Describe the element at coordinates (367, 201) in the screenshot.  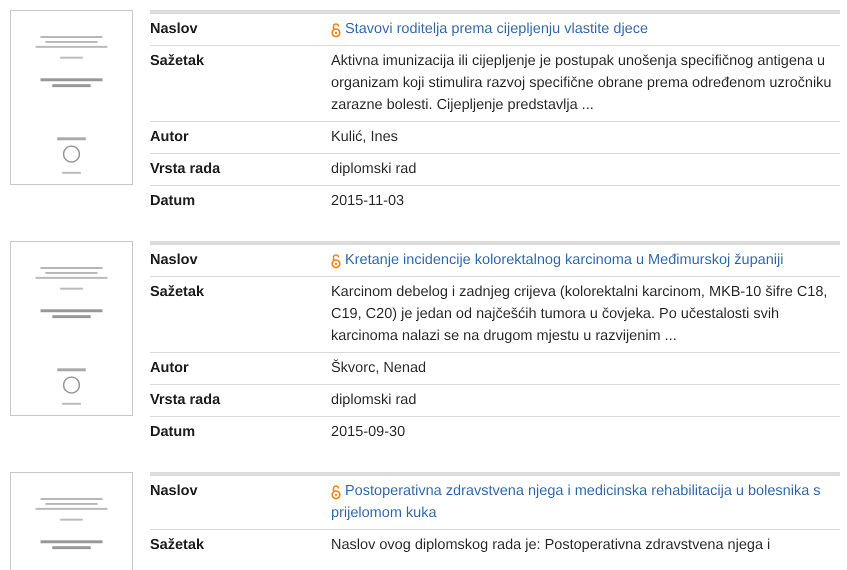
I see `field-value: 2015-11-03` at that location.